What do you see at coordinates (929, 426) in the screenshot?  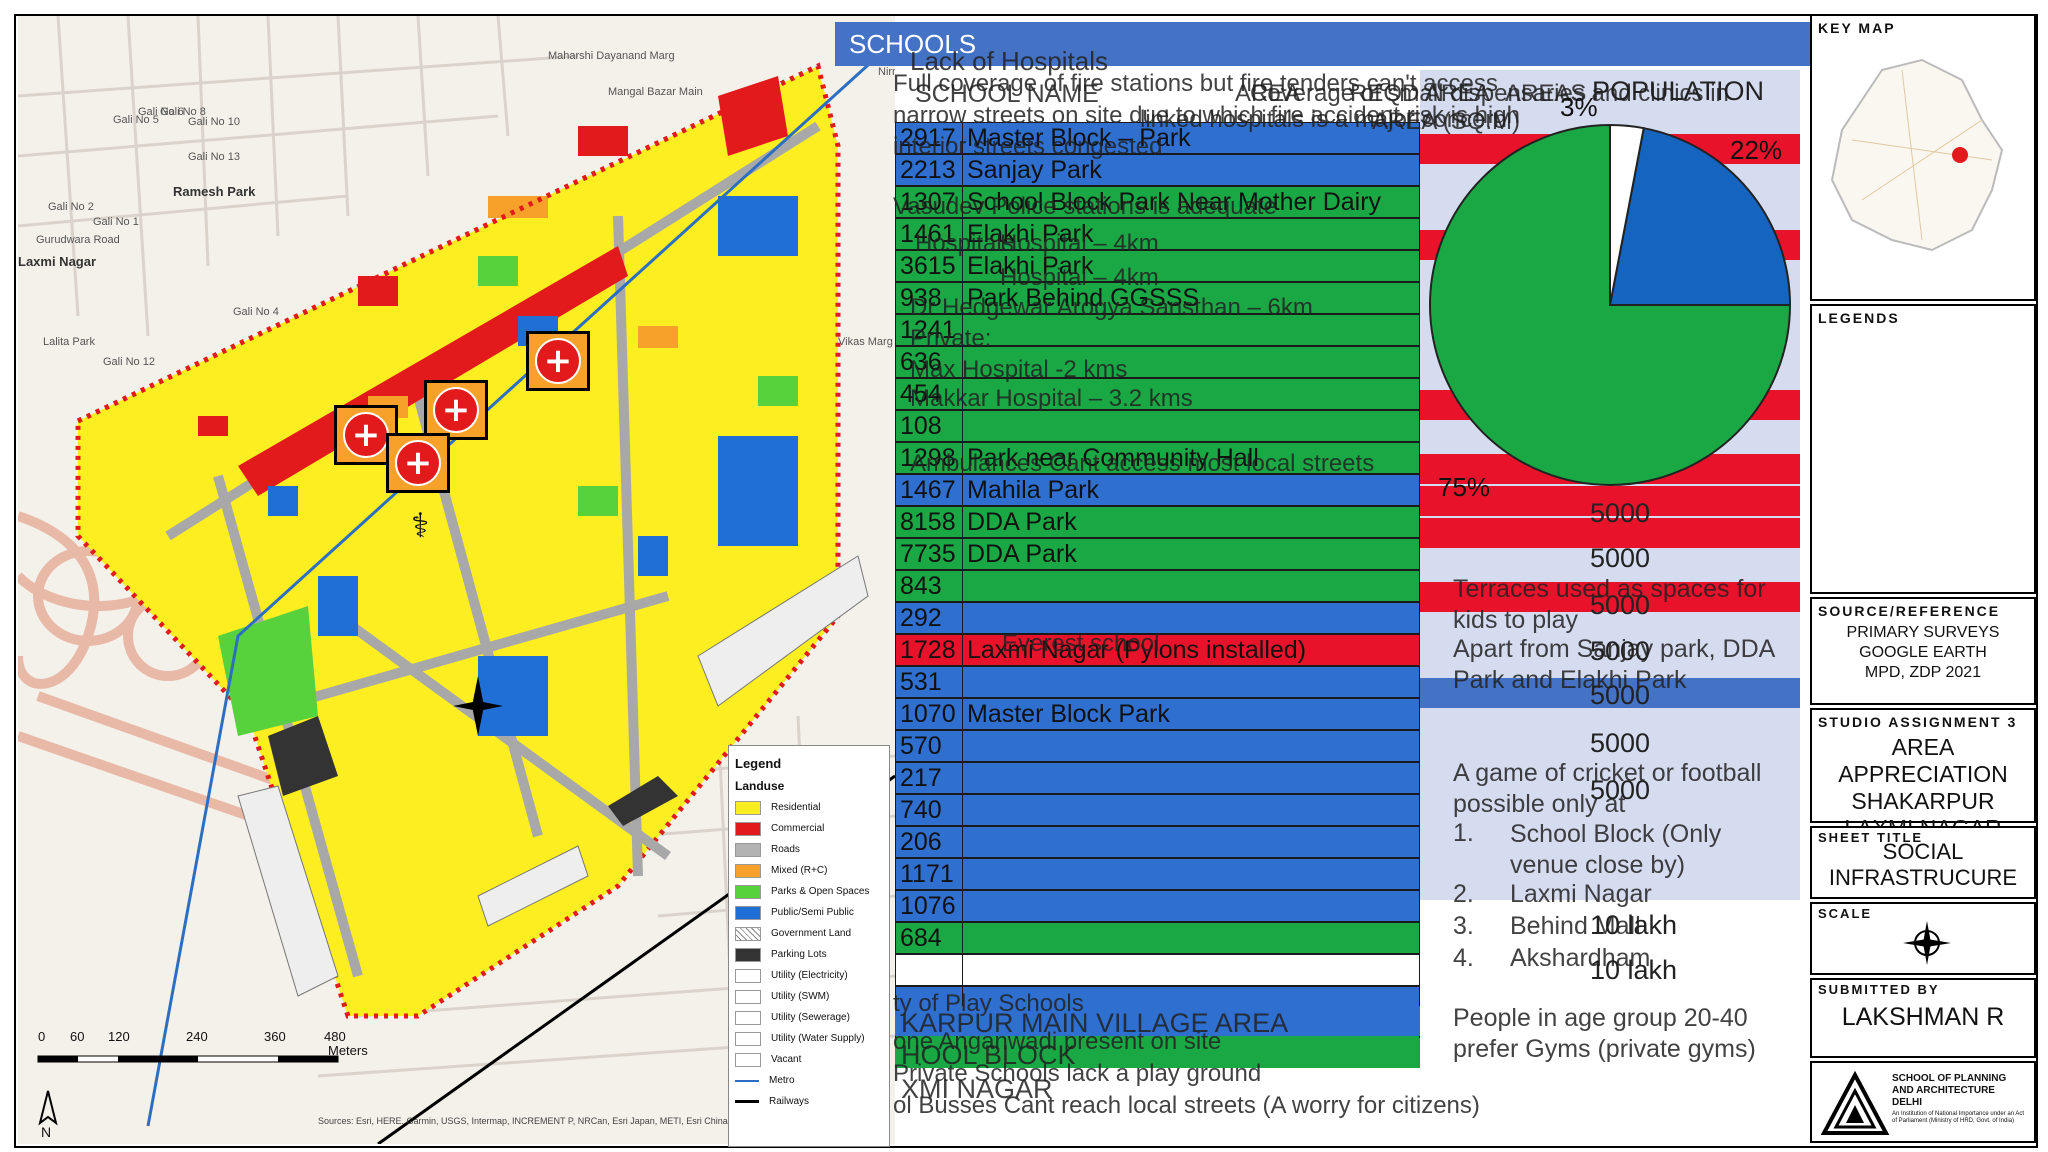 I see `park-area-cell: 108` at bounding box center [929, 426].